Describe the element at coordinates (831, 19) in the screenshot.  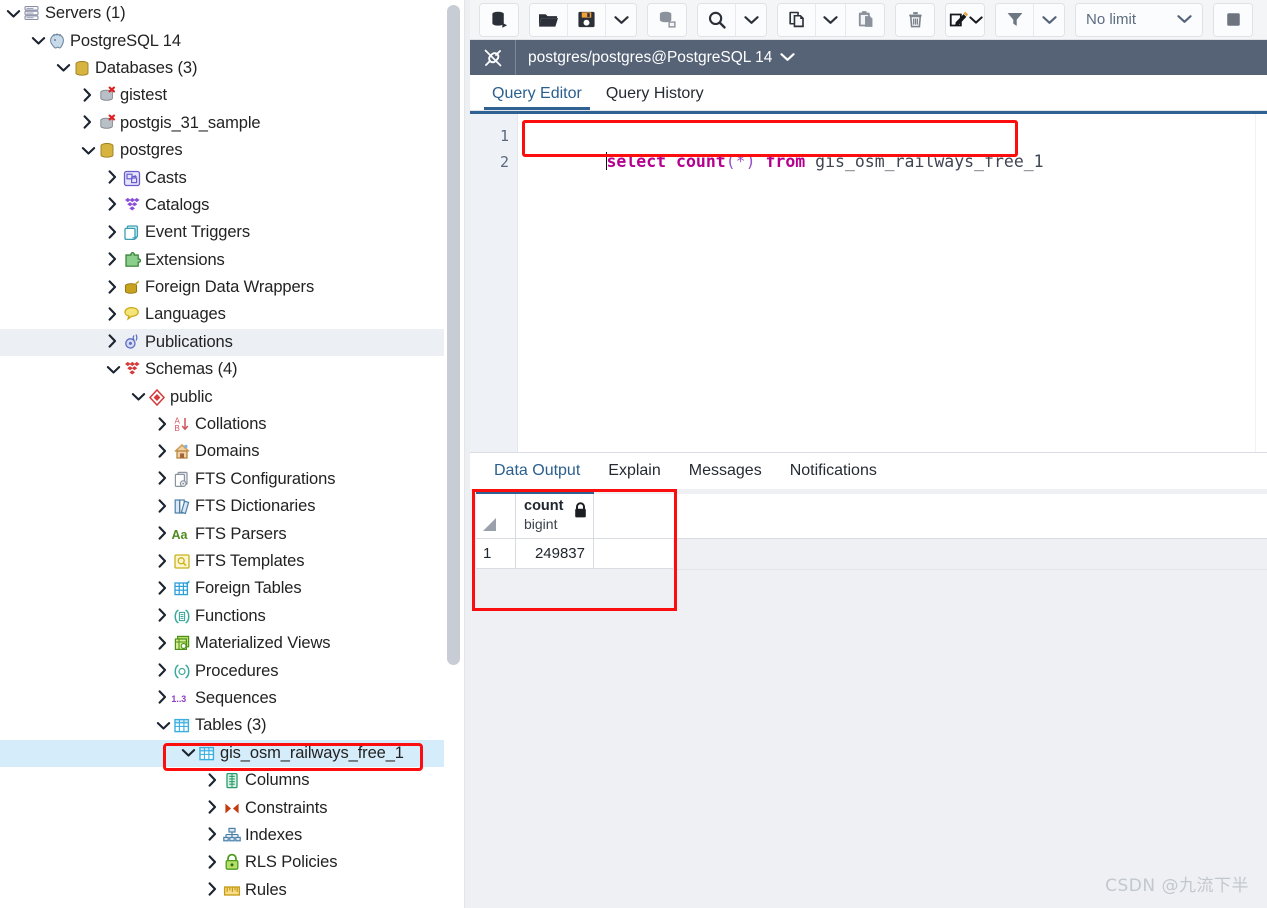
I see `copy-options-caret` at that location.